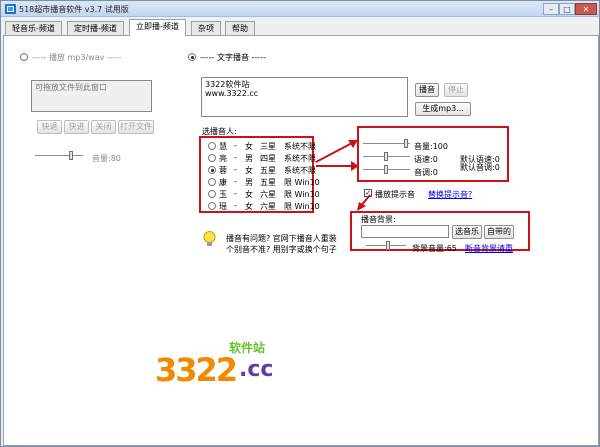  I want to click on tab-scheduled: 定时播-频道, so click(95, 28).